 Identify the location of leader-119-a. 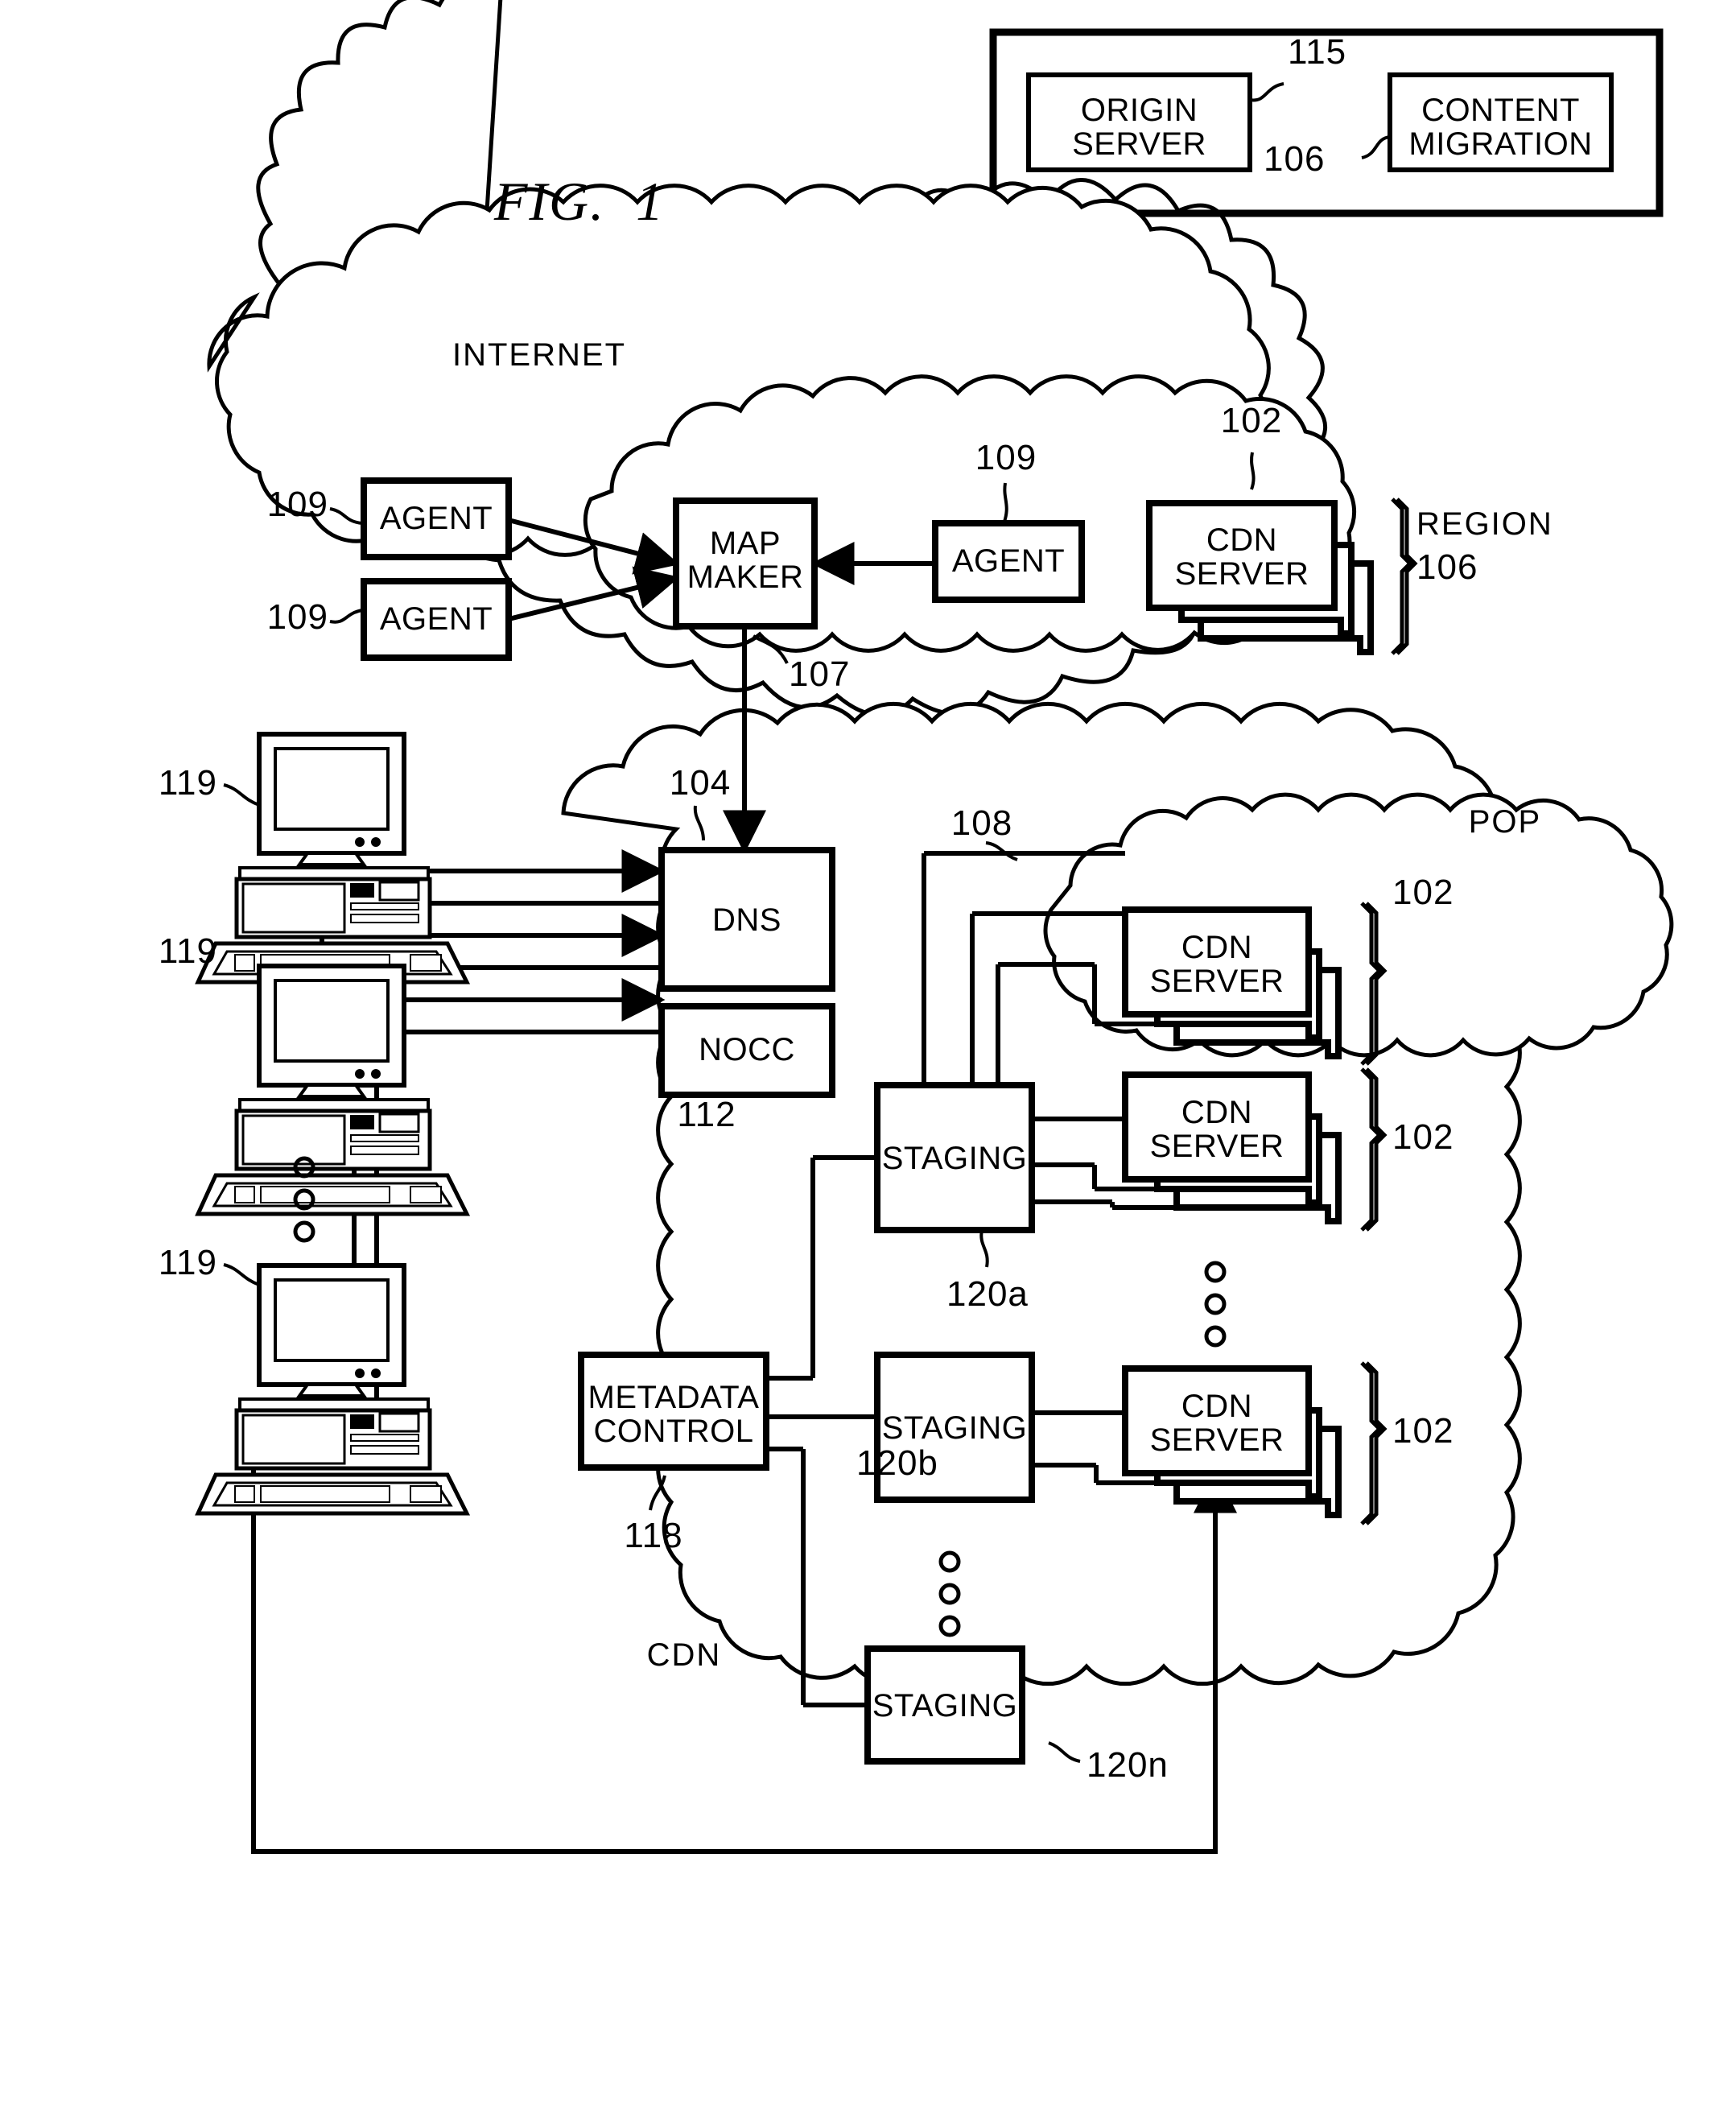
(241, 795).